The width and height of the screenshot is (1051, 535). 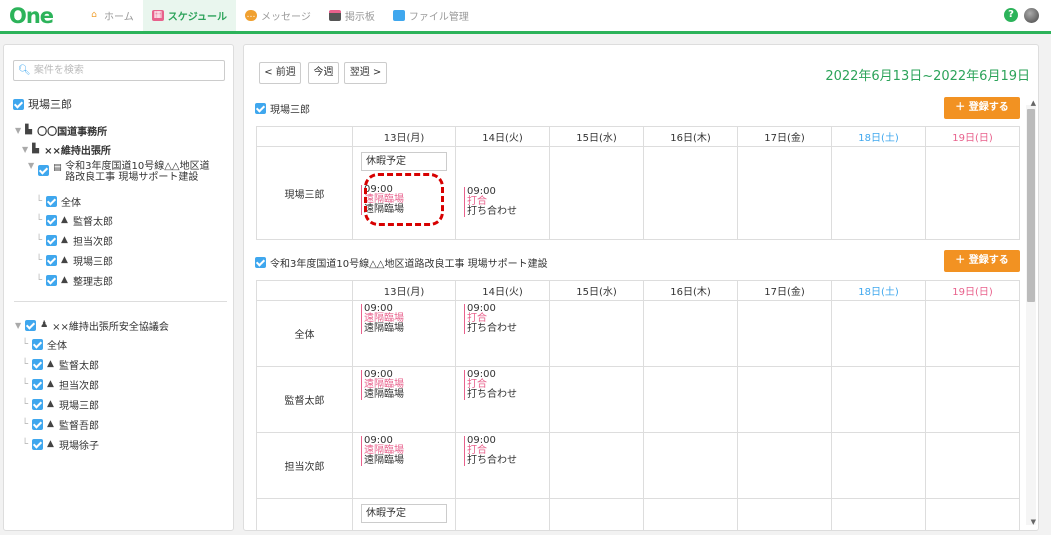 I want to click on tree-member: └ ▲ 現場徐子, so click(x=60, y=444).